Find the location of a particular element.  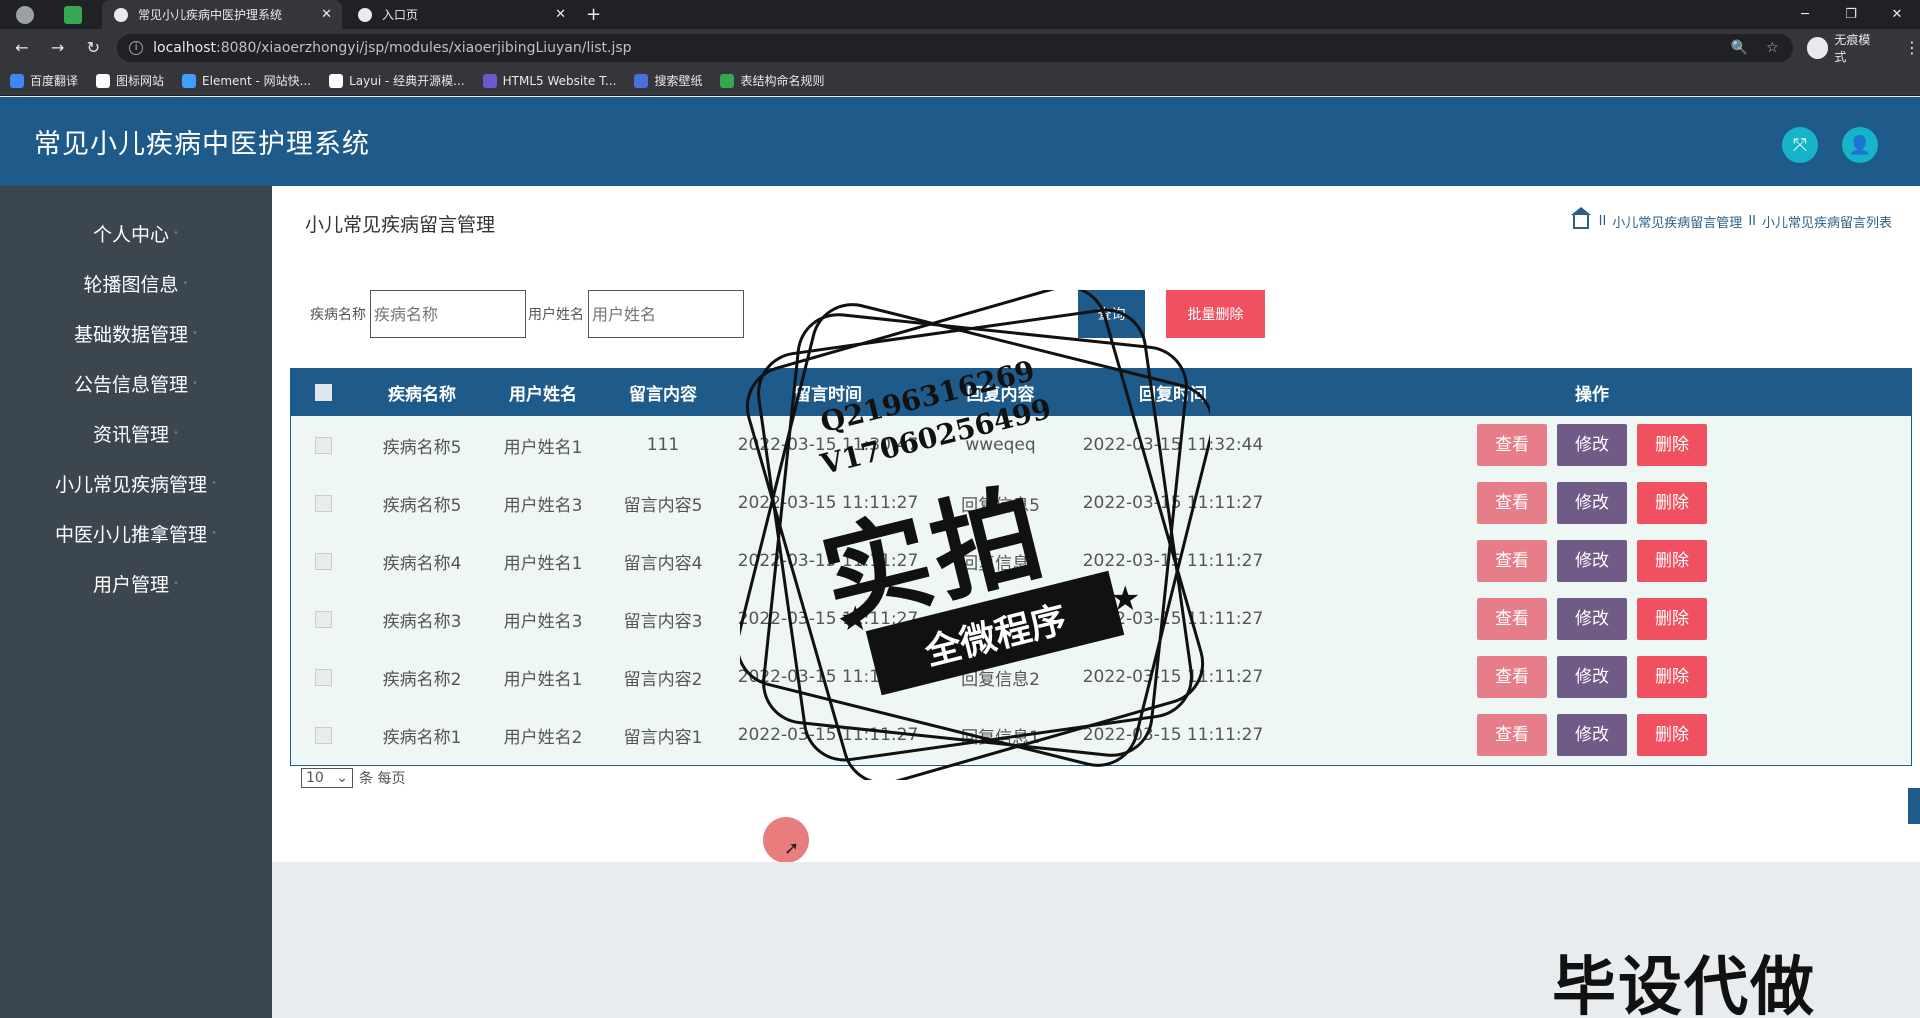

sidebar-item-label: 个人中心 is located at coordinates (131, 234).